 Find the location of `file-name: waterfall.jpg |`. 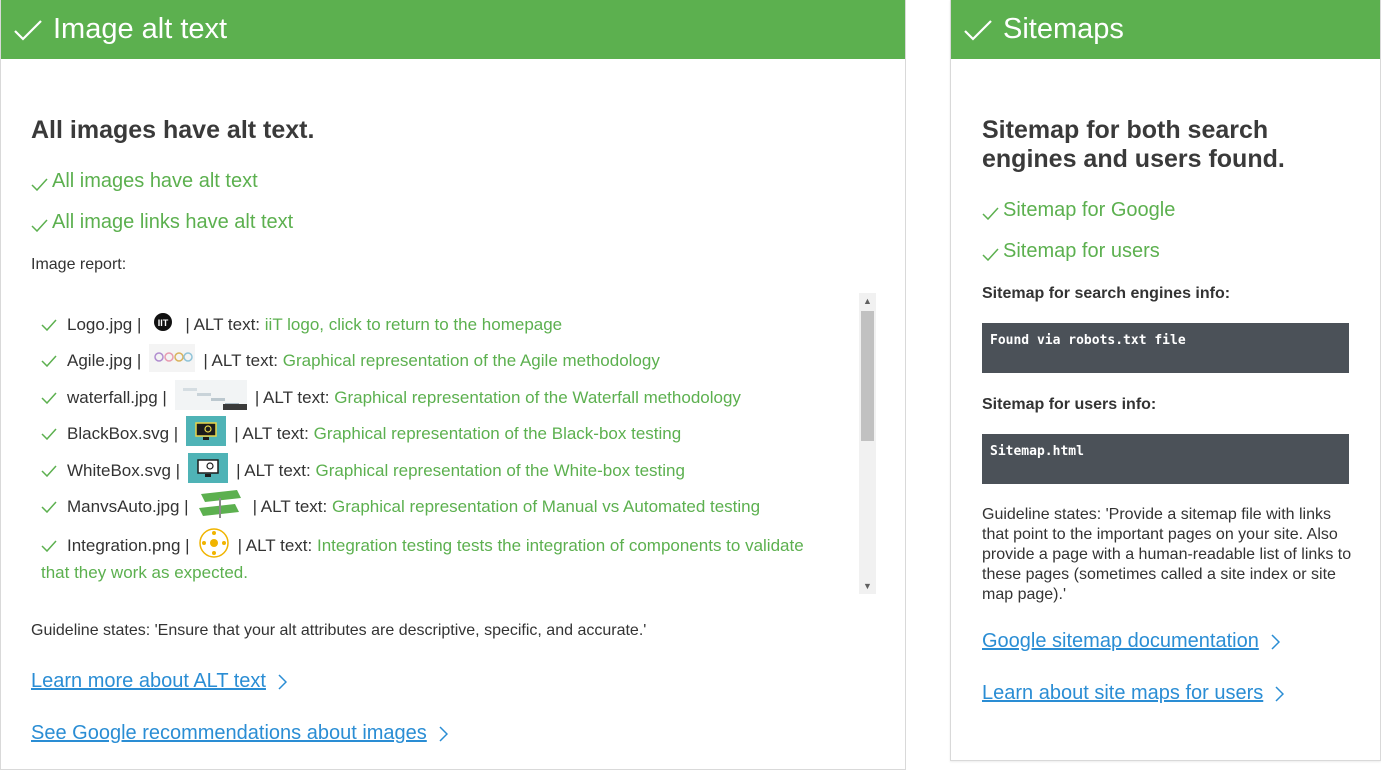

file-name: waterfall.jpg | is located at coordinates (117, 397).